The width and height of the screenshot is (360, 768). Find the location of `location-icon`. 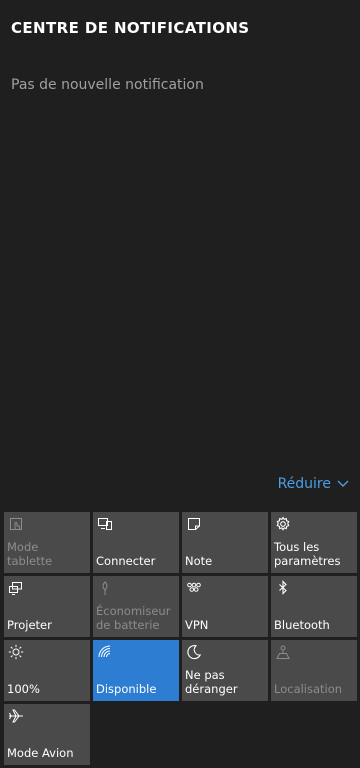

location-icon is located at coordinates (283, 652).